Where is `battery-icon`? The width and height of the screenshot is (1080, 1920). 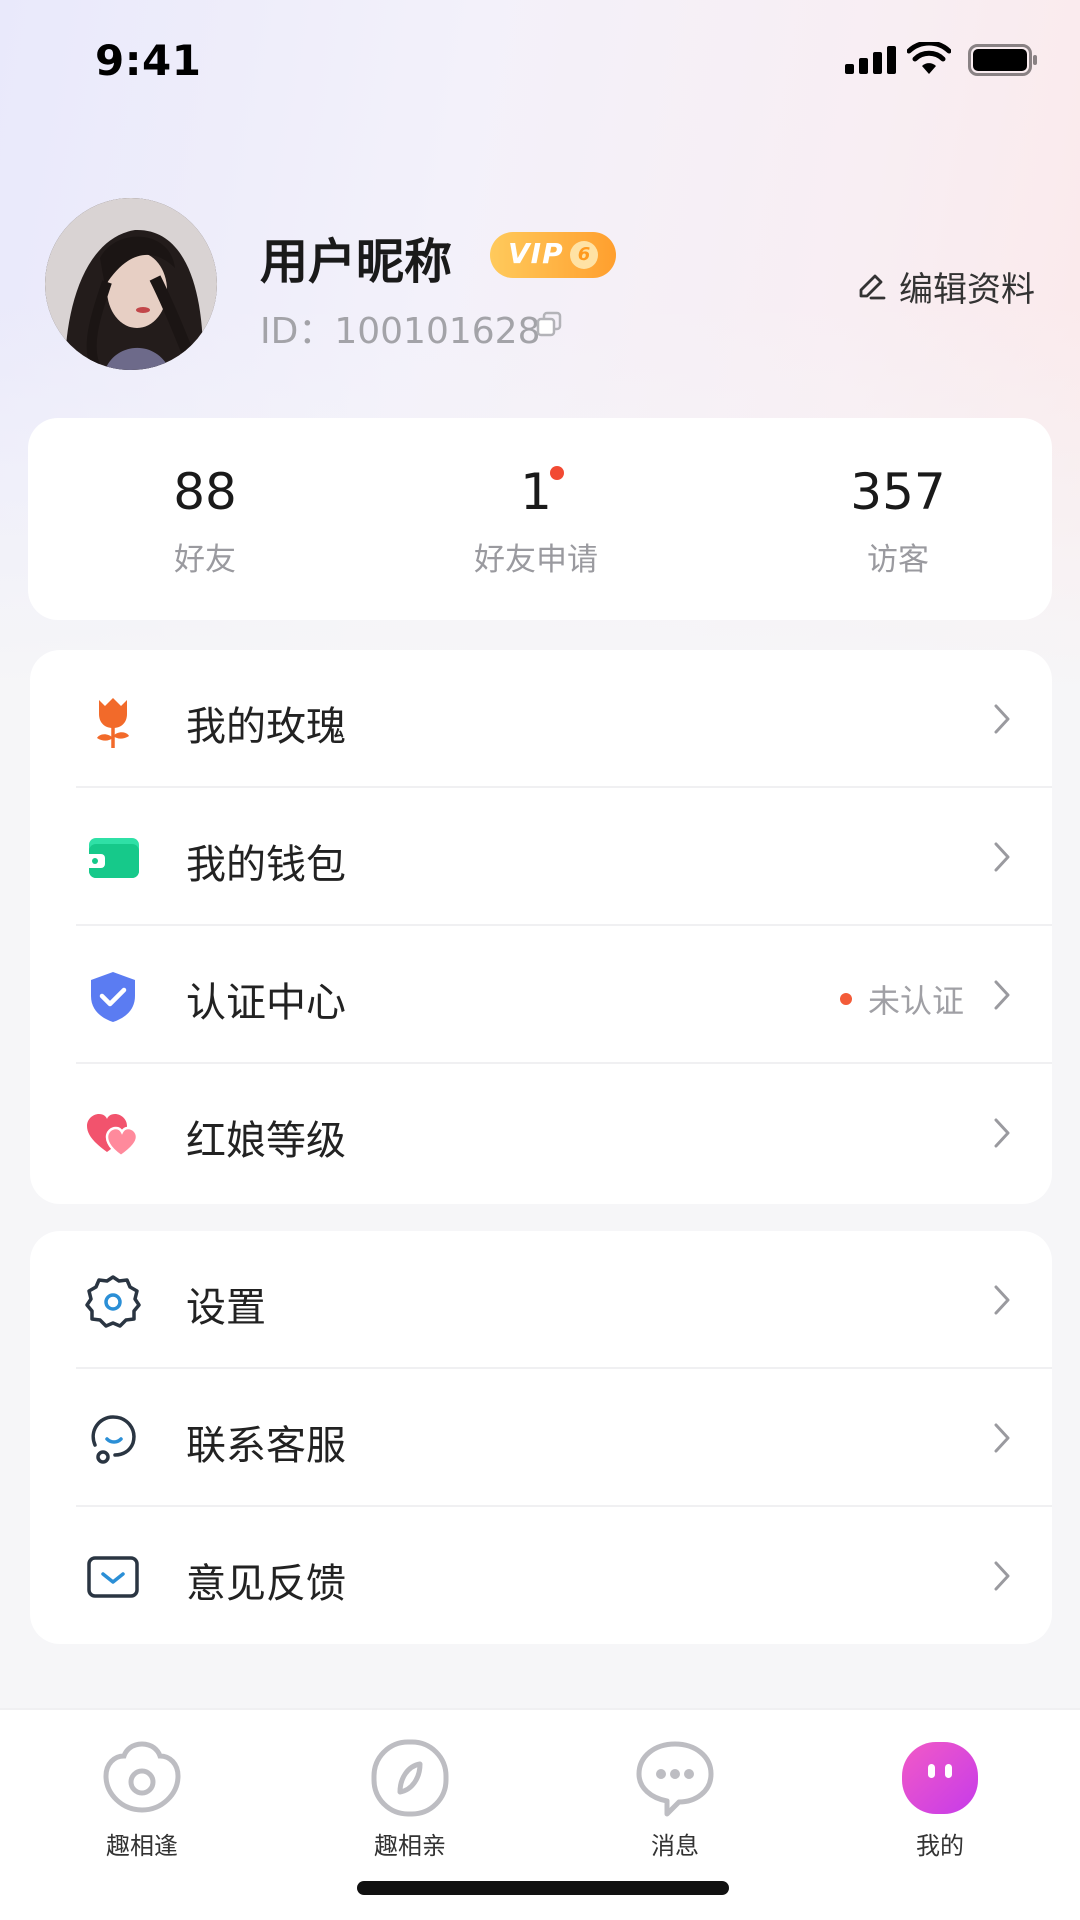
battery-icon is located at coordinates (1002, 60).